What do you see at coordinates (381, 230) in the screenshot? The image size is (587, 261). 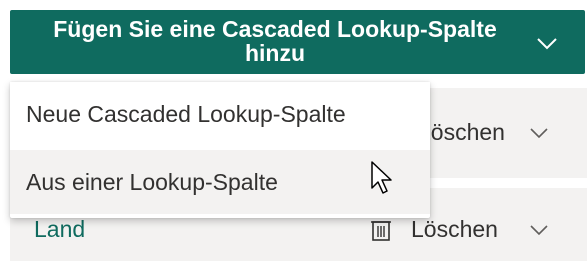 I see `trash-icon` at bounding box center [381, 230].